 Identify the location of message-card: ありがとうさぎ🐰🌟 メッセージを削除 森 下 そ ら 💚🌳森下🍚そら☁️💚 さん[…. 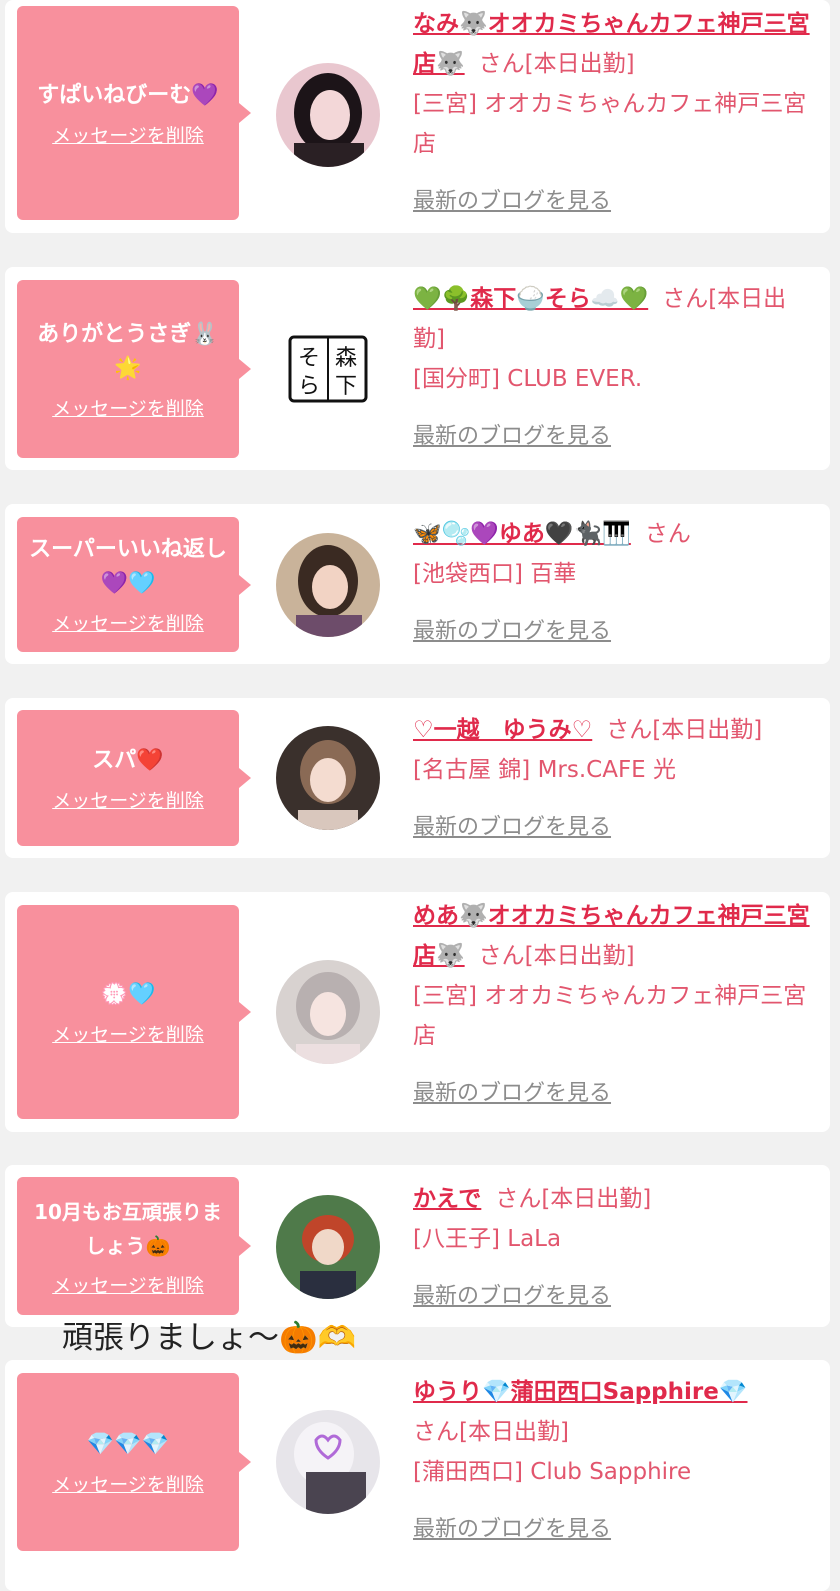
(417, 368).